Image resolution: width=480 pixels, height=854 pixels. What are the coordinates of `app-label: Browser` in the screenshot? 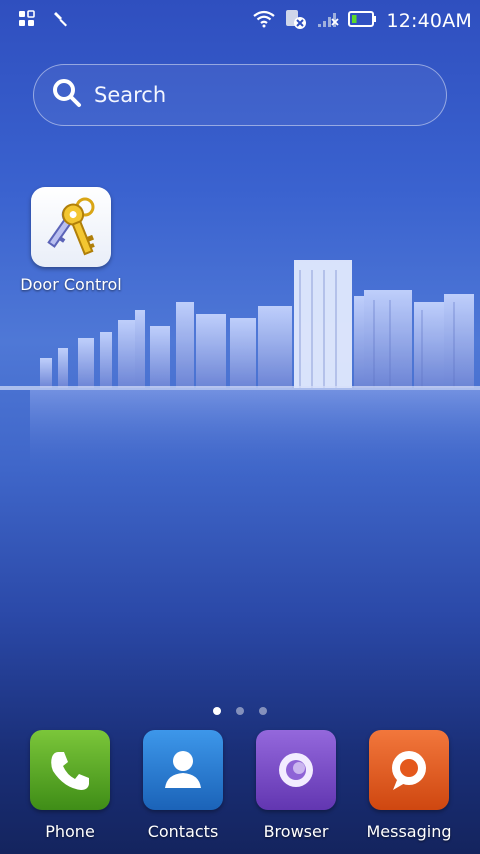 It's located at (296, 831).